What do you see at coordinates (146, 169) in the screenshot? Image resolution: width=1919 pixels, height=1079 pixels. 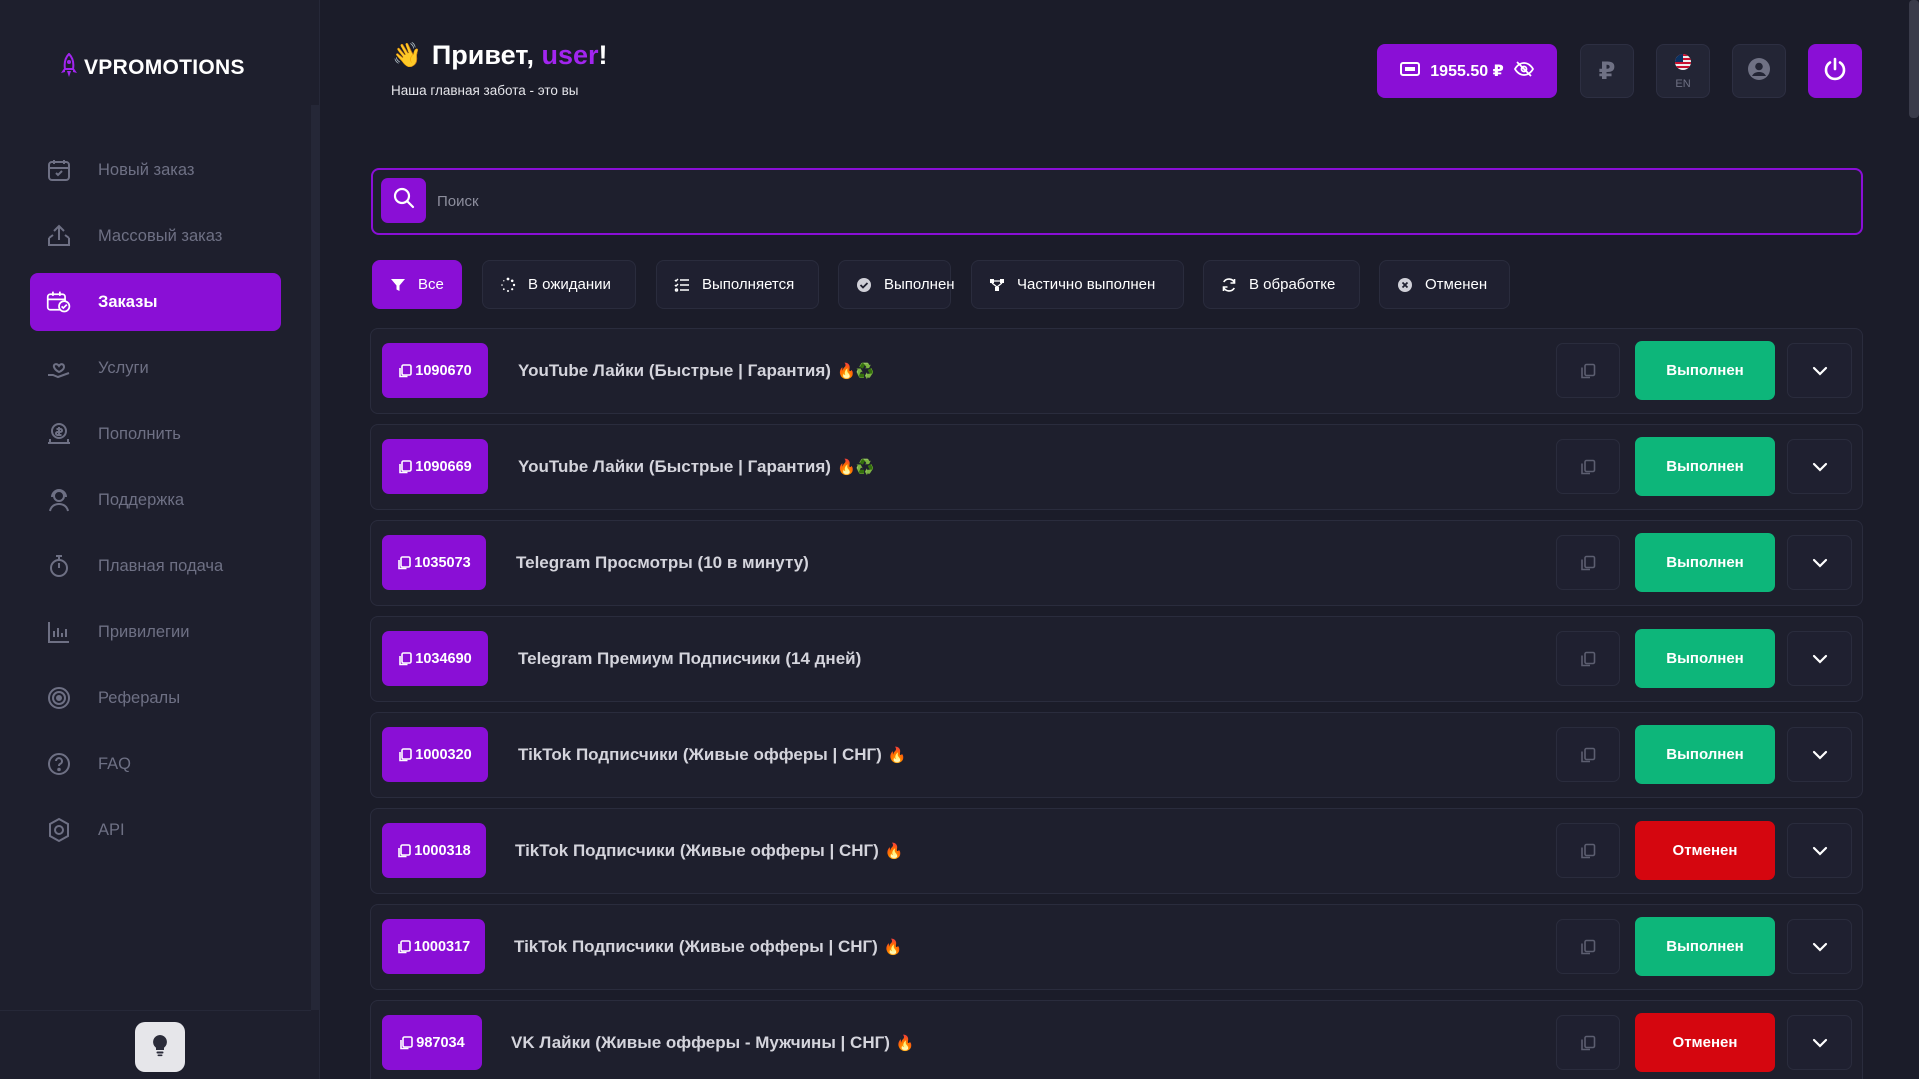 I see `sidebar-item-label: Новый заказ` at bounding box center [146, 169].